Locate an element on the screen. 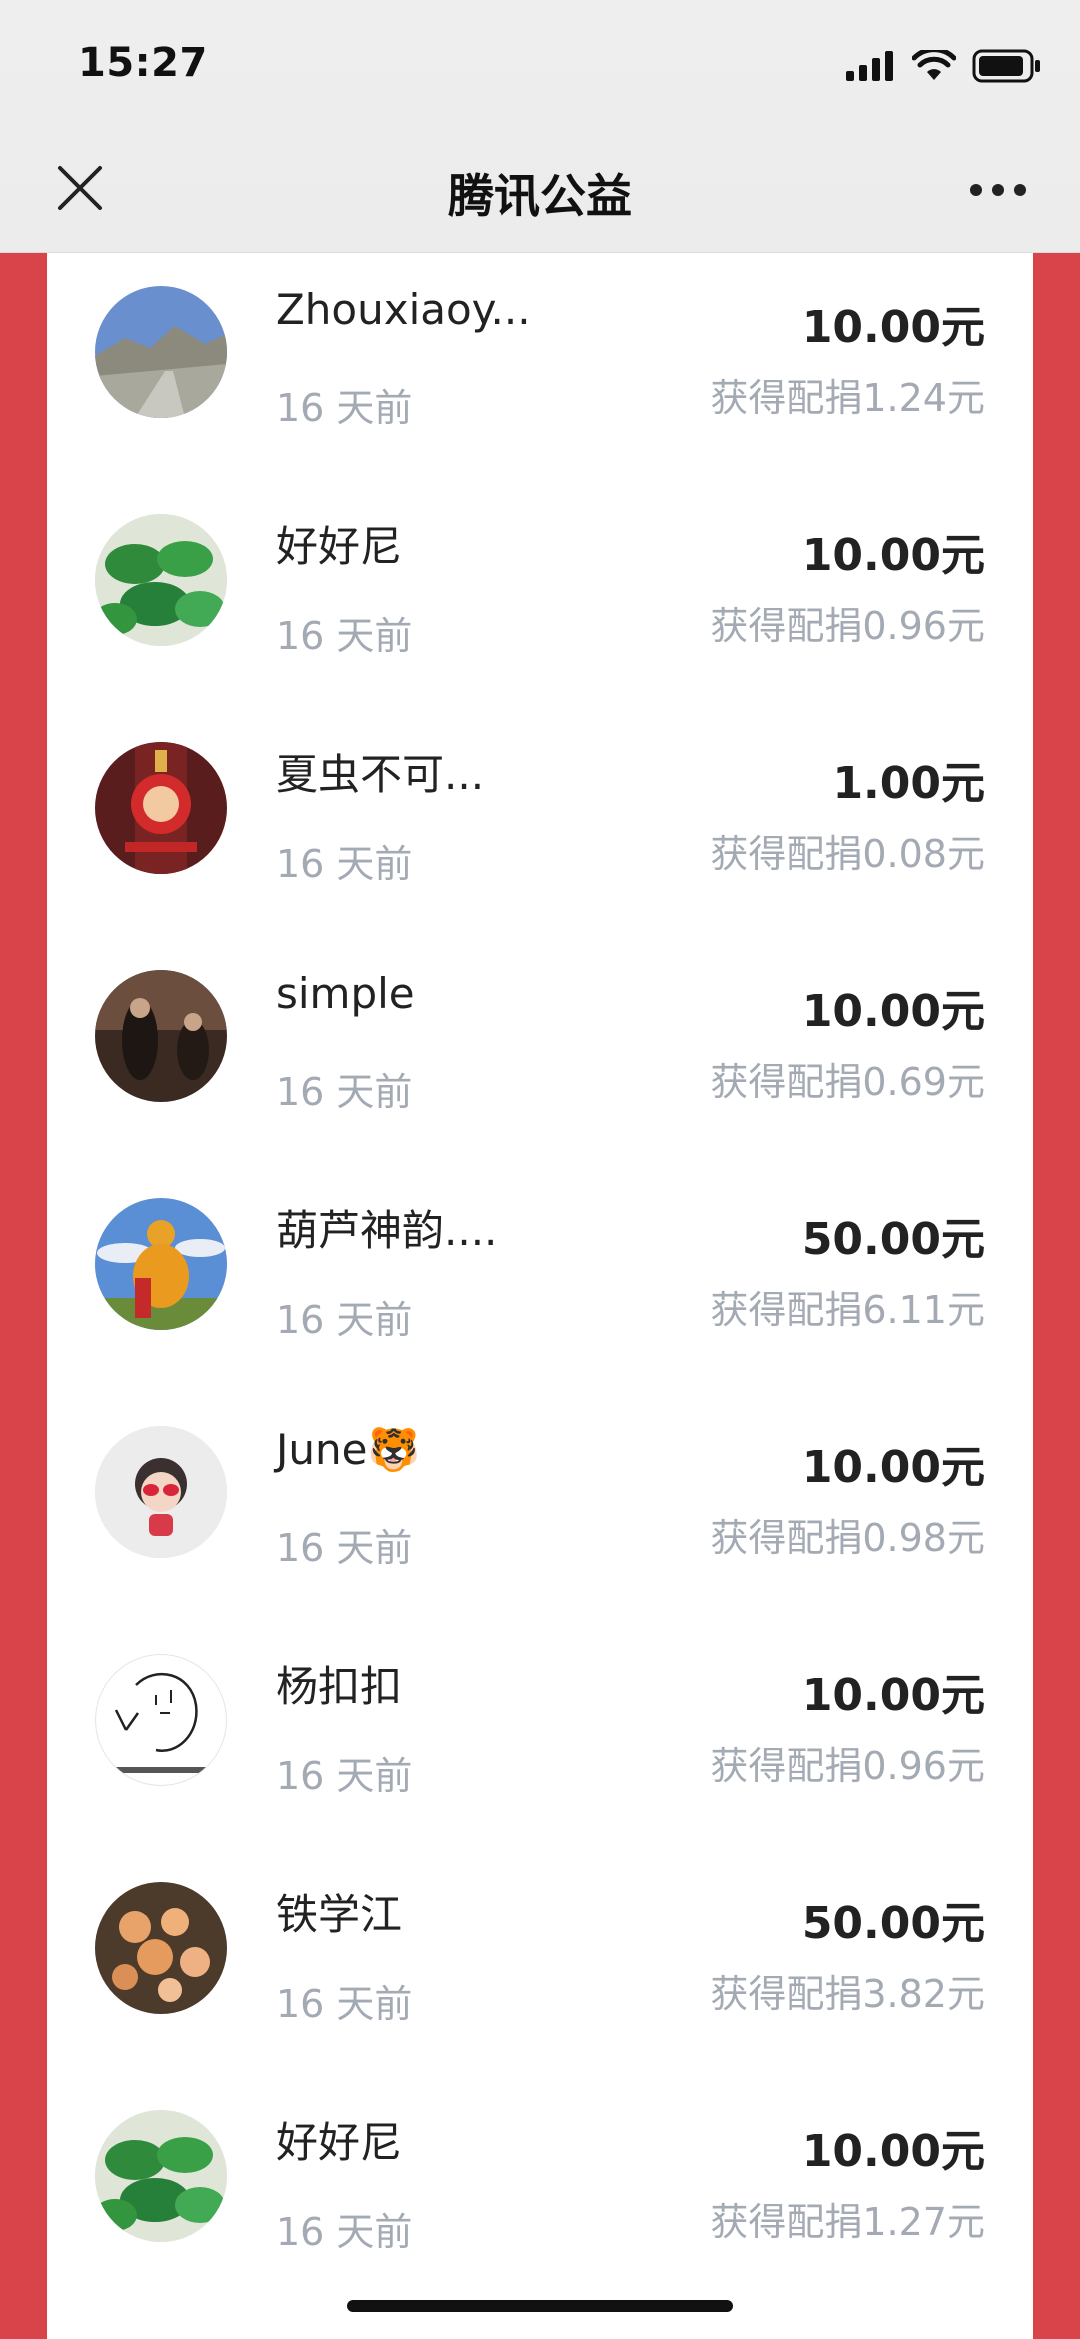 This screenshot has height=2339, width=1080. donation-row: 杨扣扣 16 天前 10.00元 获得配捐0.96元 is located at coordinates (540, 1735).